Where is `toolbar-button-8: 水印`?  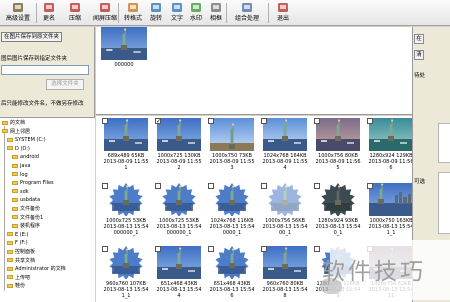 toolbar-button-8: 水印 is located at coordinates (196, 13).